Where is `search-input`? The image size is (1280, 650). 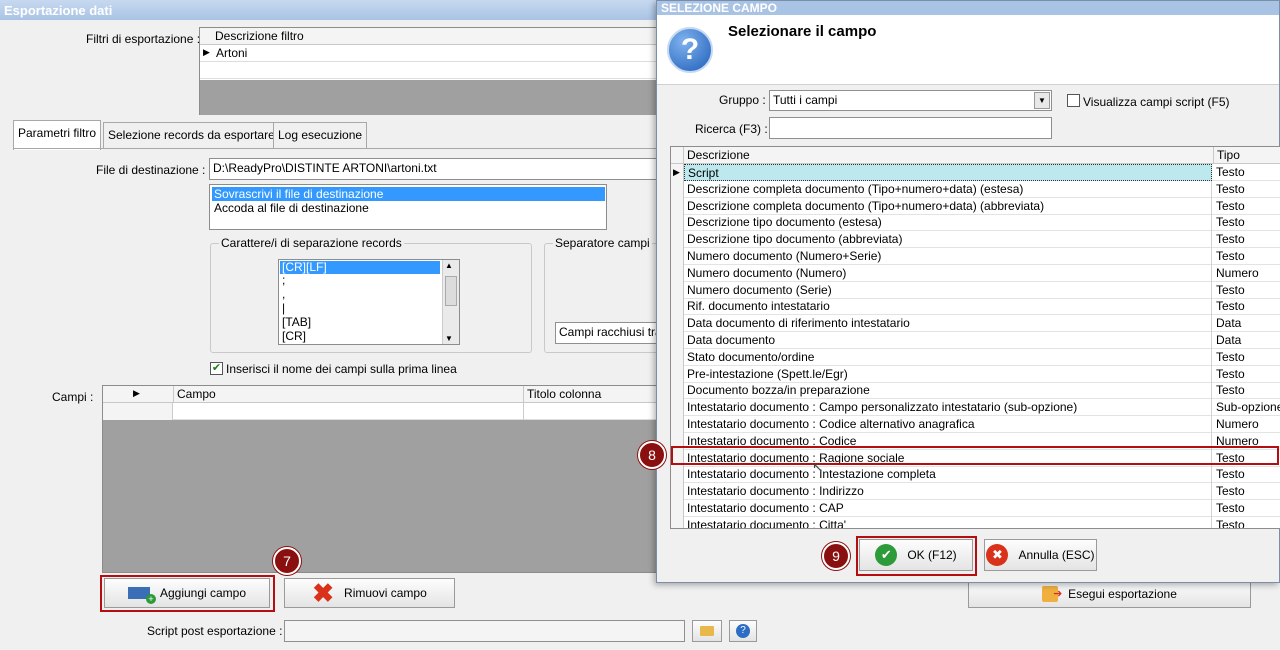 search-input is located at coordinates (910, 128).